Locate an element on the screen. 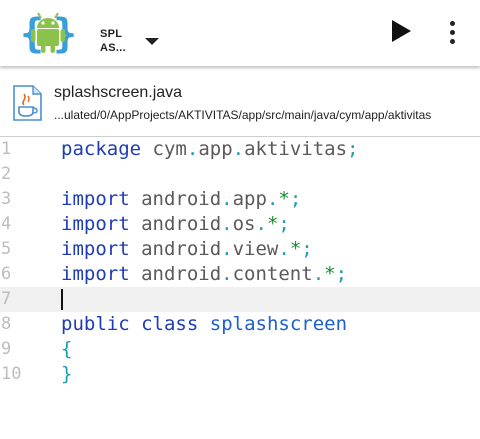  code-line: 4 import android.os.*; is located at coordinates (240, 224).